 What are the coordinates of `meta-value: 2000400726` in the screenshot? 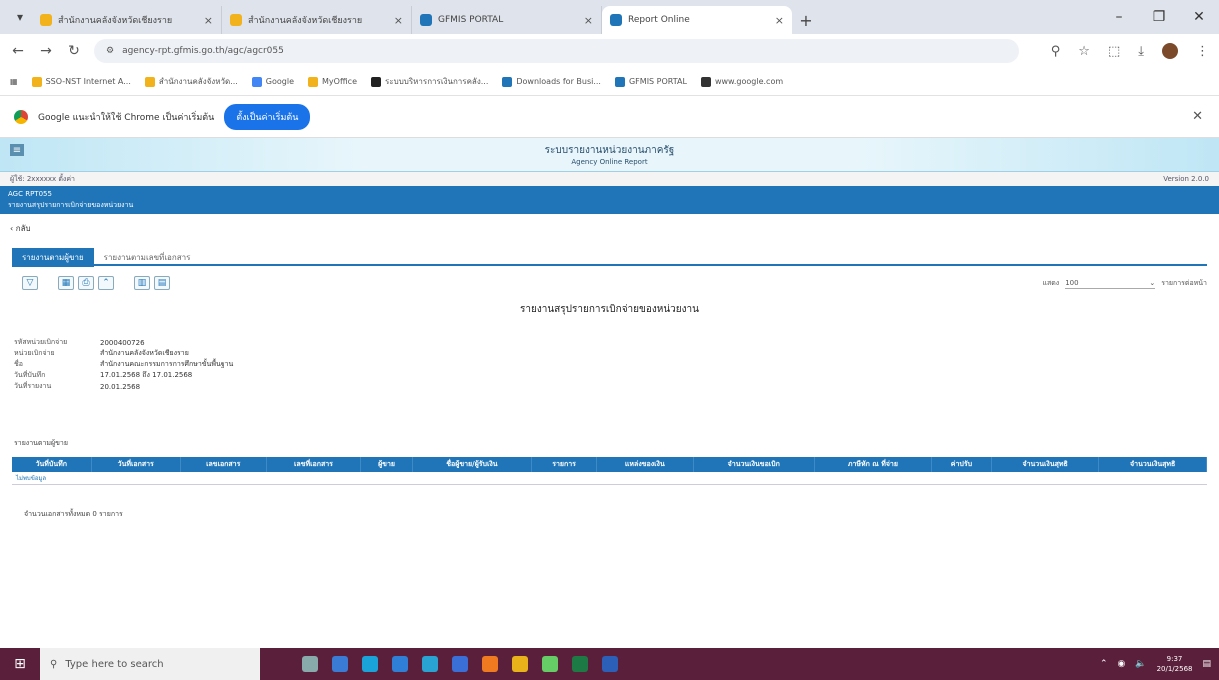 It's located at (122, 342).